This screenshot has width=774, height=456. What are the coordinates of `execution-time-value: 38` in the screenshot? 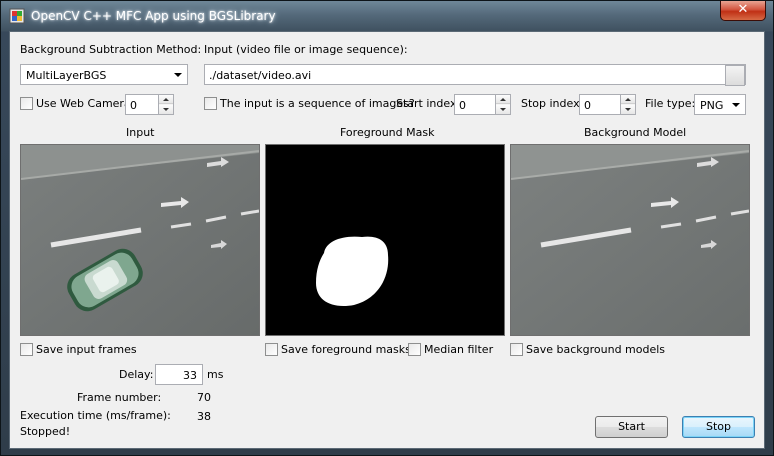 It's located at (204, 416).